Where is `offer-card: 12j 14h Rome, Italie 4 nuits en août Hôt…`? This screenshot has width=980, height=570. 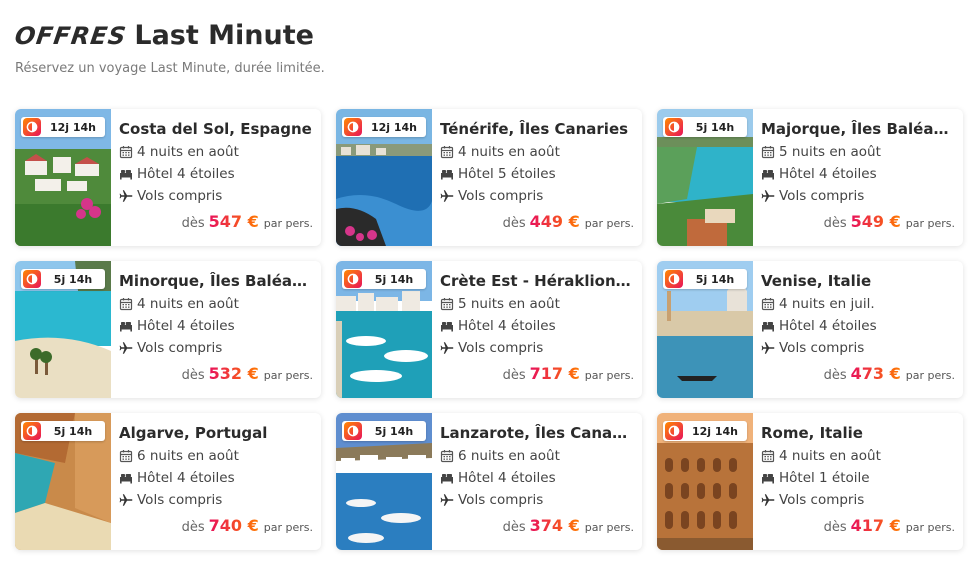 offer-card: 12j 14h Rome, Italie 4 nuits en août Hôt… is located at coordinates (810, 481).